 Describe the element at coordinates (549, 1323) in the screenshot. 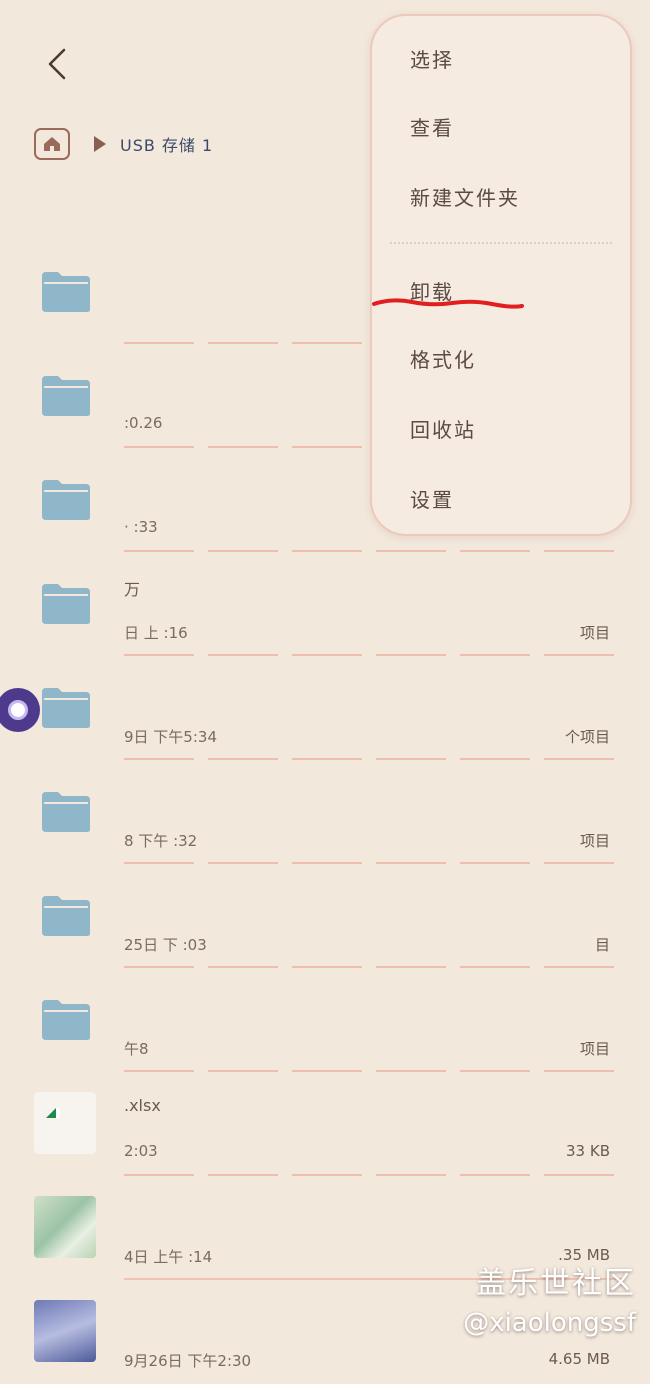

I see `watermark-handle: @xiaolongssf` at that location.